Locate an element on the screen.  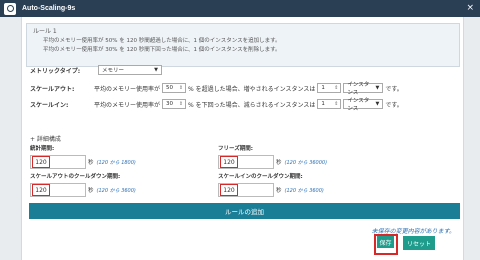
close-icon: × is located at coordinates (470, 8).